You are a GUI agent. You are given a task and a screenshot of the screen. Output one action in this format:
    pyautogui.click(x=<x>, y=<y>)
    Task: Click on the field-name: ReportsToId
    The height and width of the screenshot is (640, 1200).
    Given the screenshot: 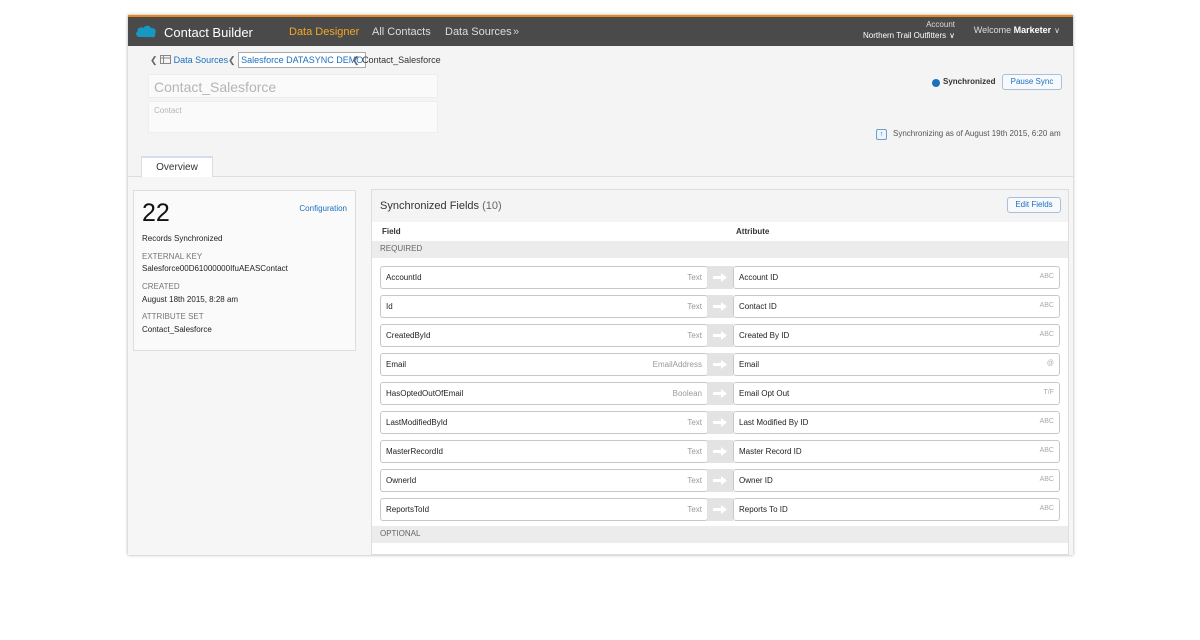 What is the action you would take?
    pyautogui.click(x=408, y=509)
    